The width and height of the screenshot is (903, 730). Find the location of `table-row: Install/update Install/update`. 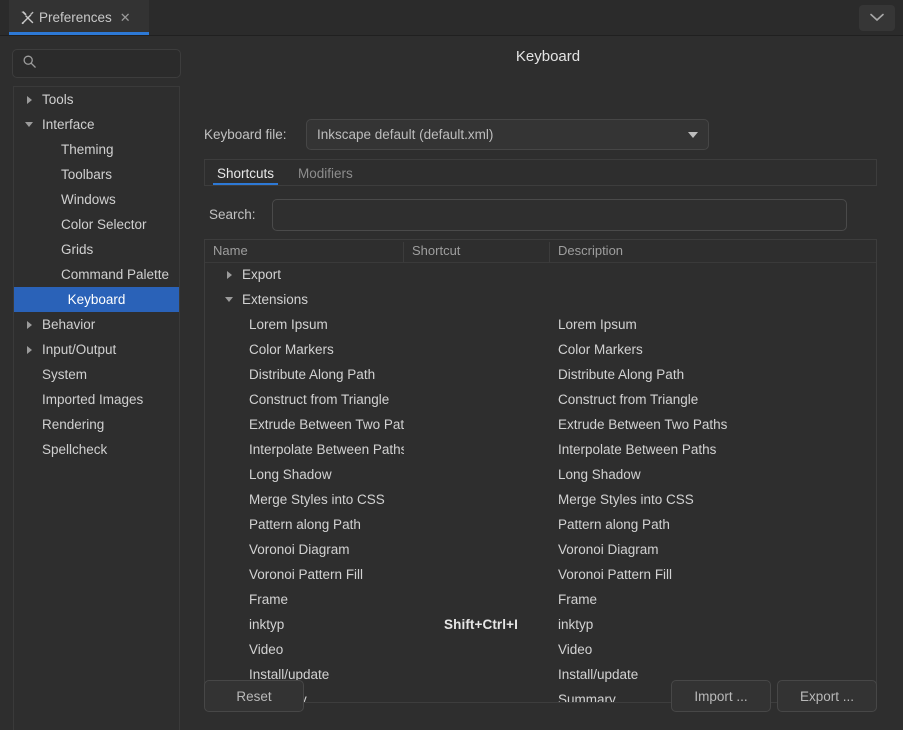

table-row: Install/update Install/update is located at coordinates (540, 674).